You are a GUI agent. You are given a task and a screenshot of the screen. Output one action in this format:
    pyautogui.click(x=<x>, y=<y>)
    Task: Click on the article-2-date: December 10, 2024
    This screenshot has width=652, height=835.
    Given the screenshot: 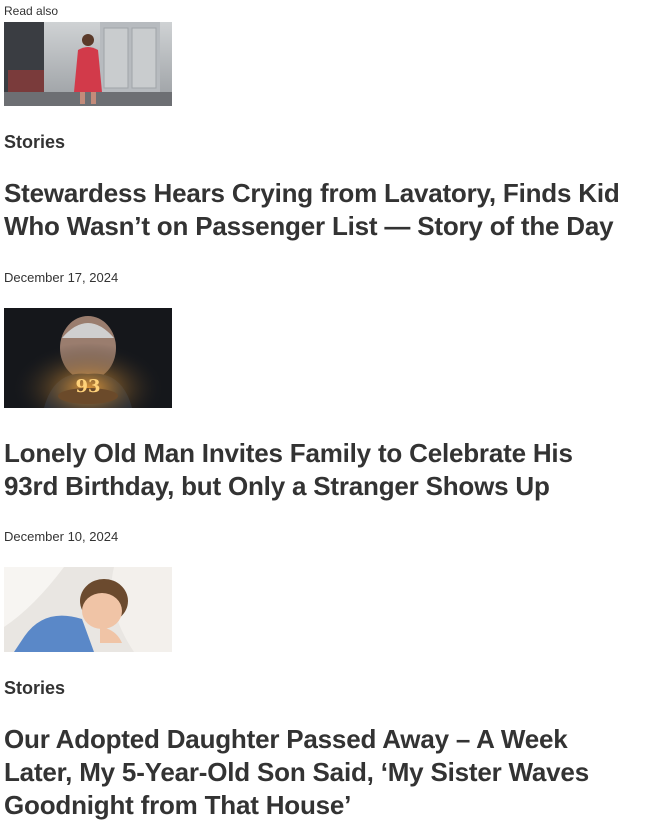 What is the action you would take?
    pyautogui.click(x=61, y=536)
    